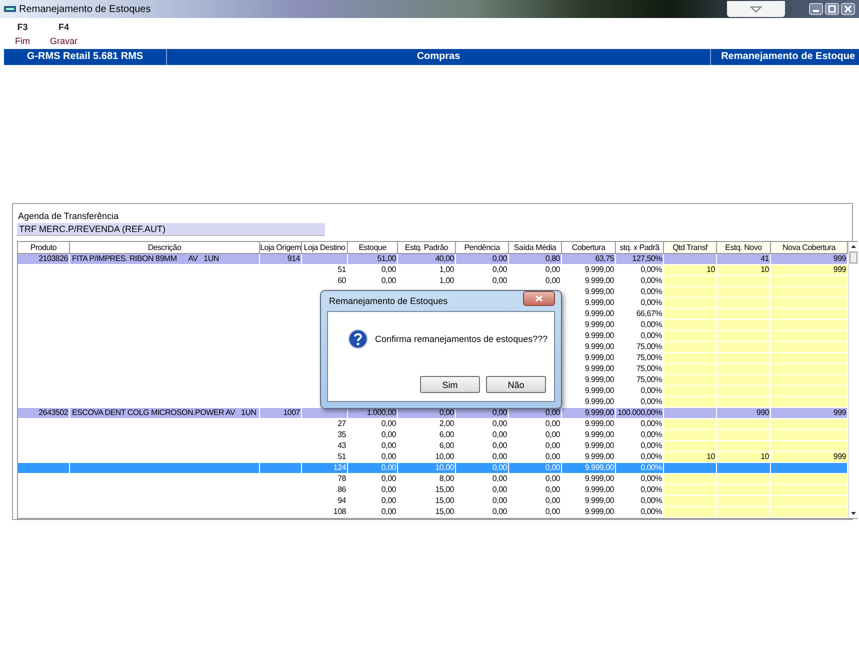  I want to click on field-label: Agenda de Transferência, so click(69, 216).